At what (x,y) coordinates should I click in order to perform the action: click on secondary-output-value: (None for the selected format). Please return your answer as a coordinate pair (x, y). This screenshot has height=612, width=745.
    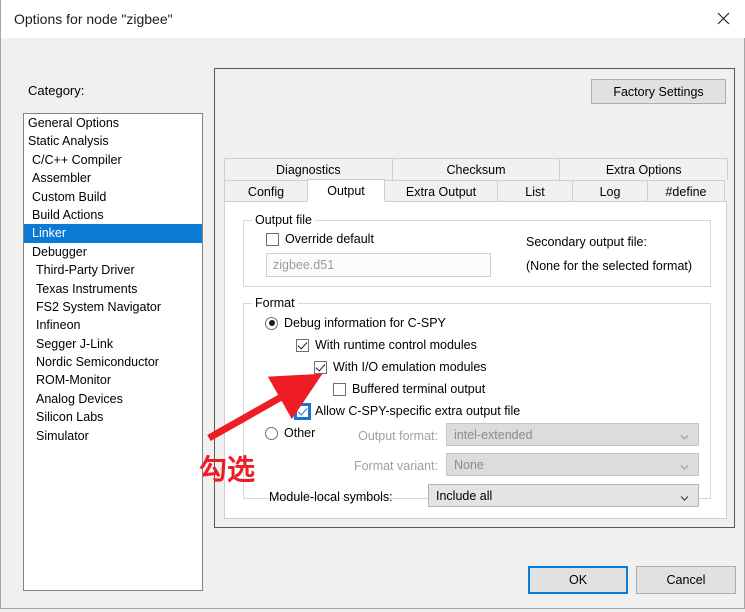
    Looking at the image, I should click on (609, 266).